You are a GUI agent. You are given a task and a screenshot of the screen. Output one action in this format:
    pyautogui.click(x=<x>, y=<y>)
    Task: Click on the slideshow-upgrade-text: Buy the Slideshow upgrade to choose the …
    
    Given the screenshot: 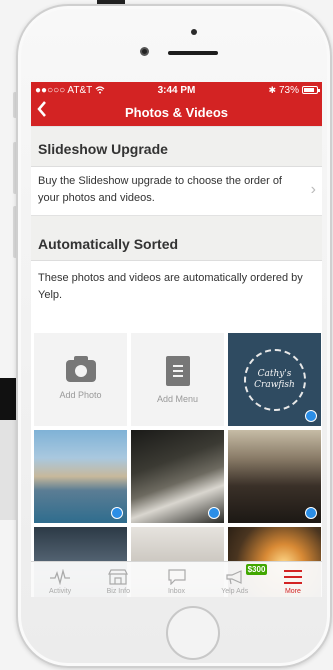 What is the action you would take?
    pyautogui.click(x=160, y=189)
    